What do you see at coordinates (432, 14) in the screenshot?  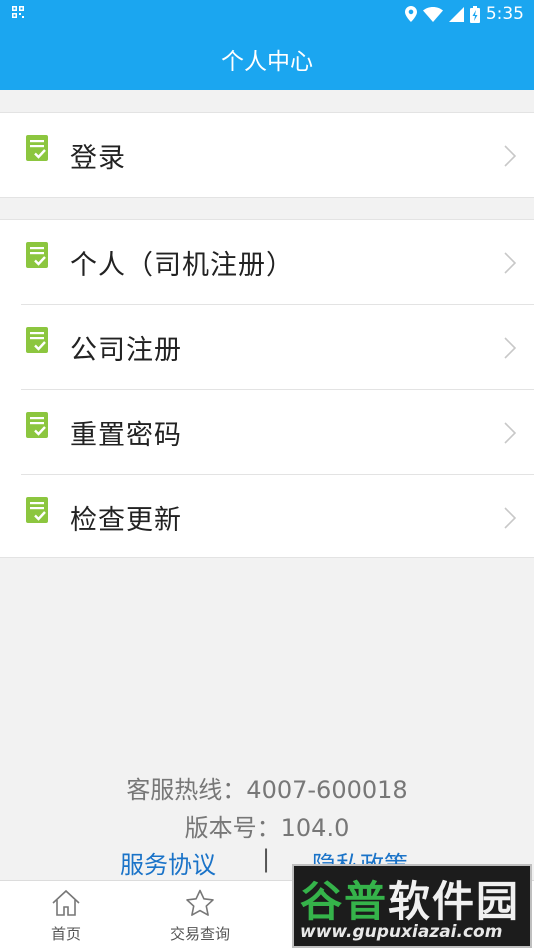 I see `wifi-icon` at bounding box center [432, 14].